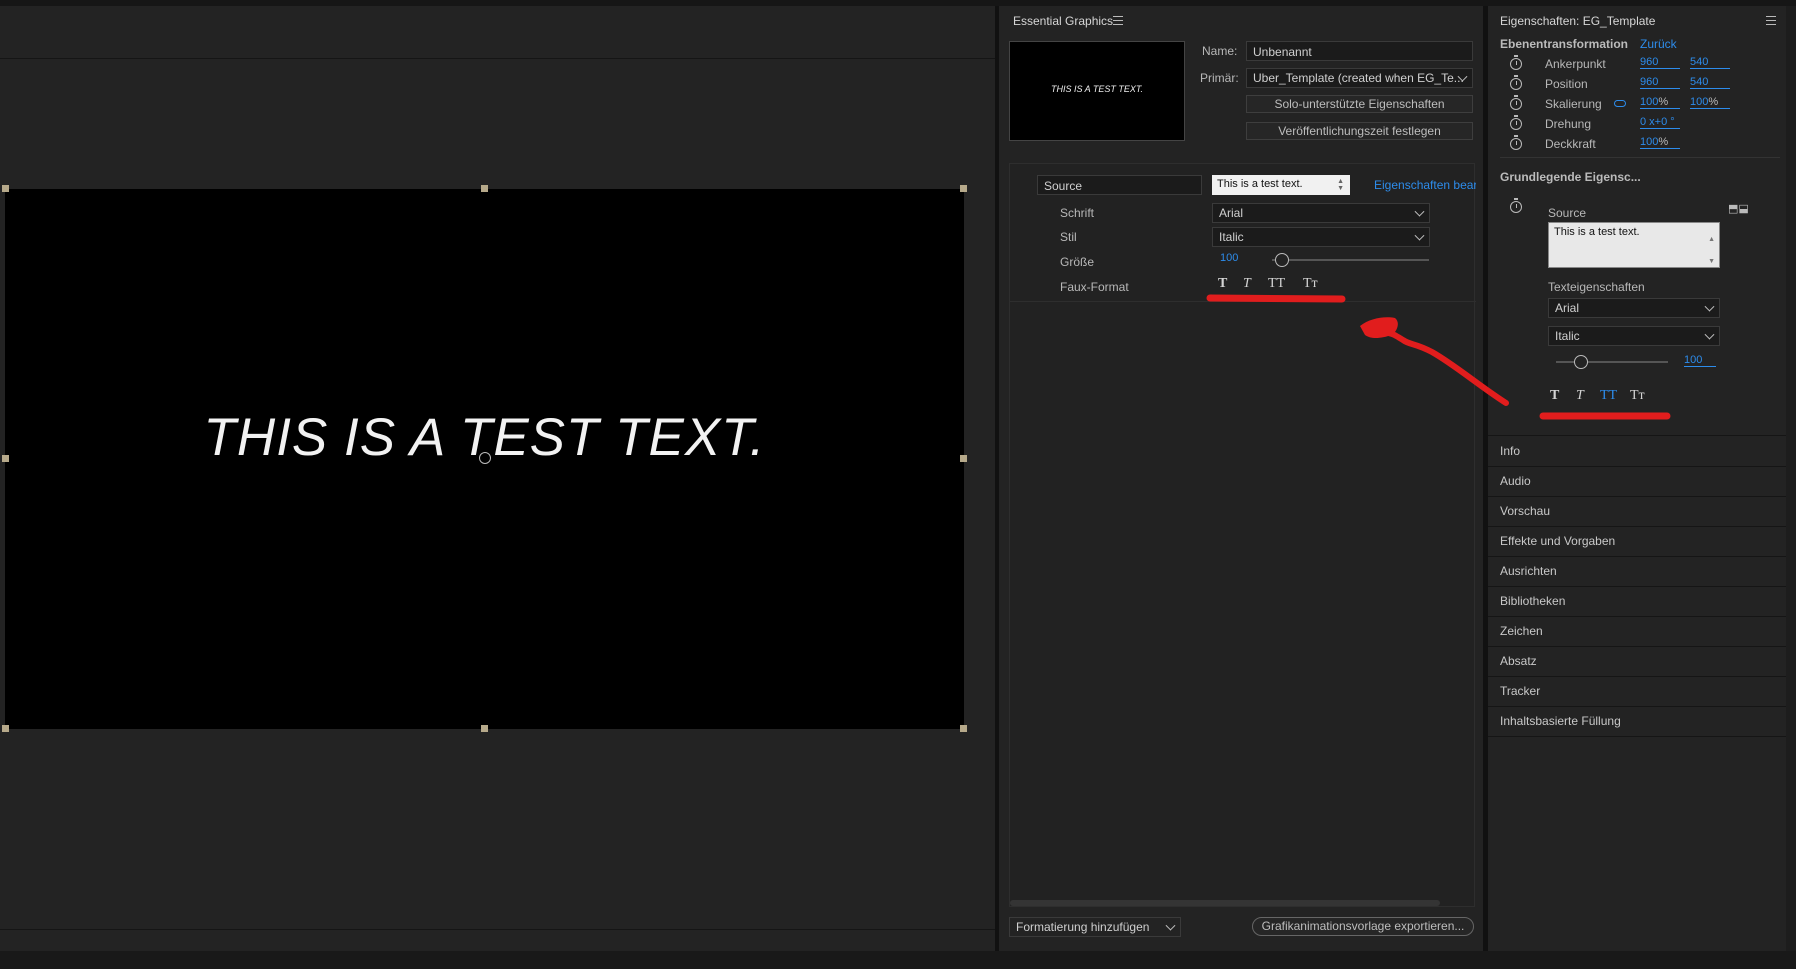  Describe the element at coordinates (1444, 367) in the screenshot. I see `annotation-arrow` at that location.